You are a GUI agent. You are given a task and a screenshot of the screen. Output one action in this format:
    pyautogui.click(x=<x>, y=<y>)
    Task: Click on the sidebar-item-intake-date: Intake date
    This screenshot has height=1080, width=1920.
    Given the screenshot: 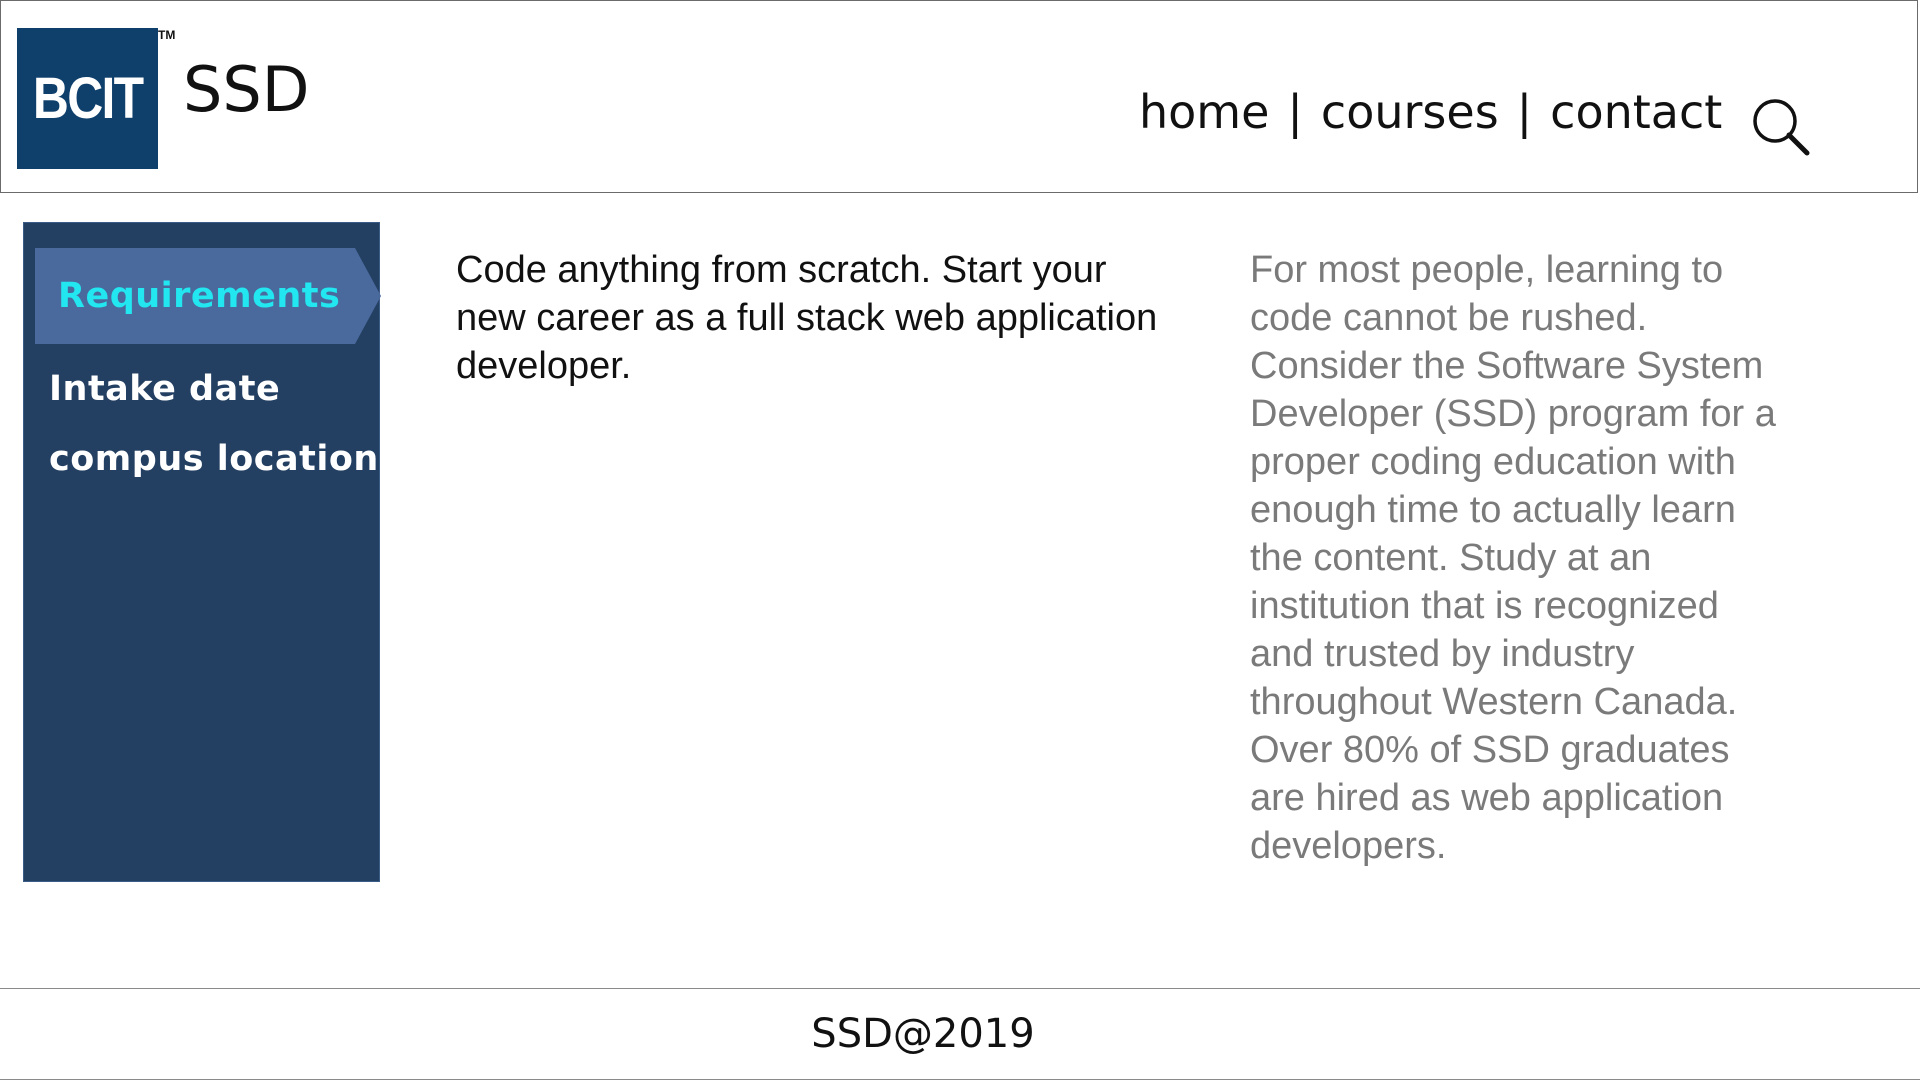 What is the action you would take?
    pyautogui.click(x=164, y=389)
    